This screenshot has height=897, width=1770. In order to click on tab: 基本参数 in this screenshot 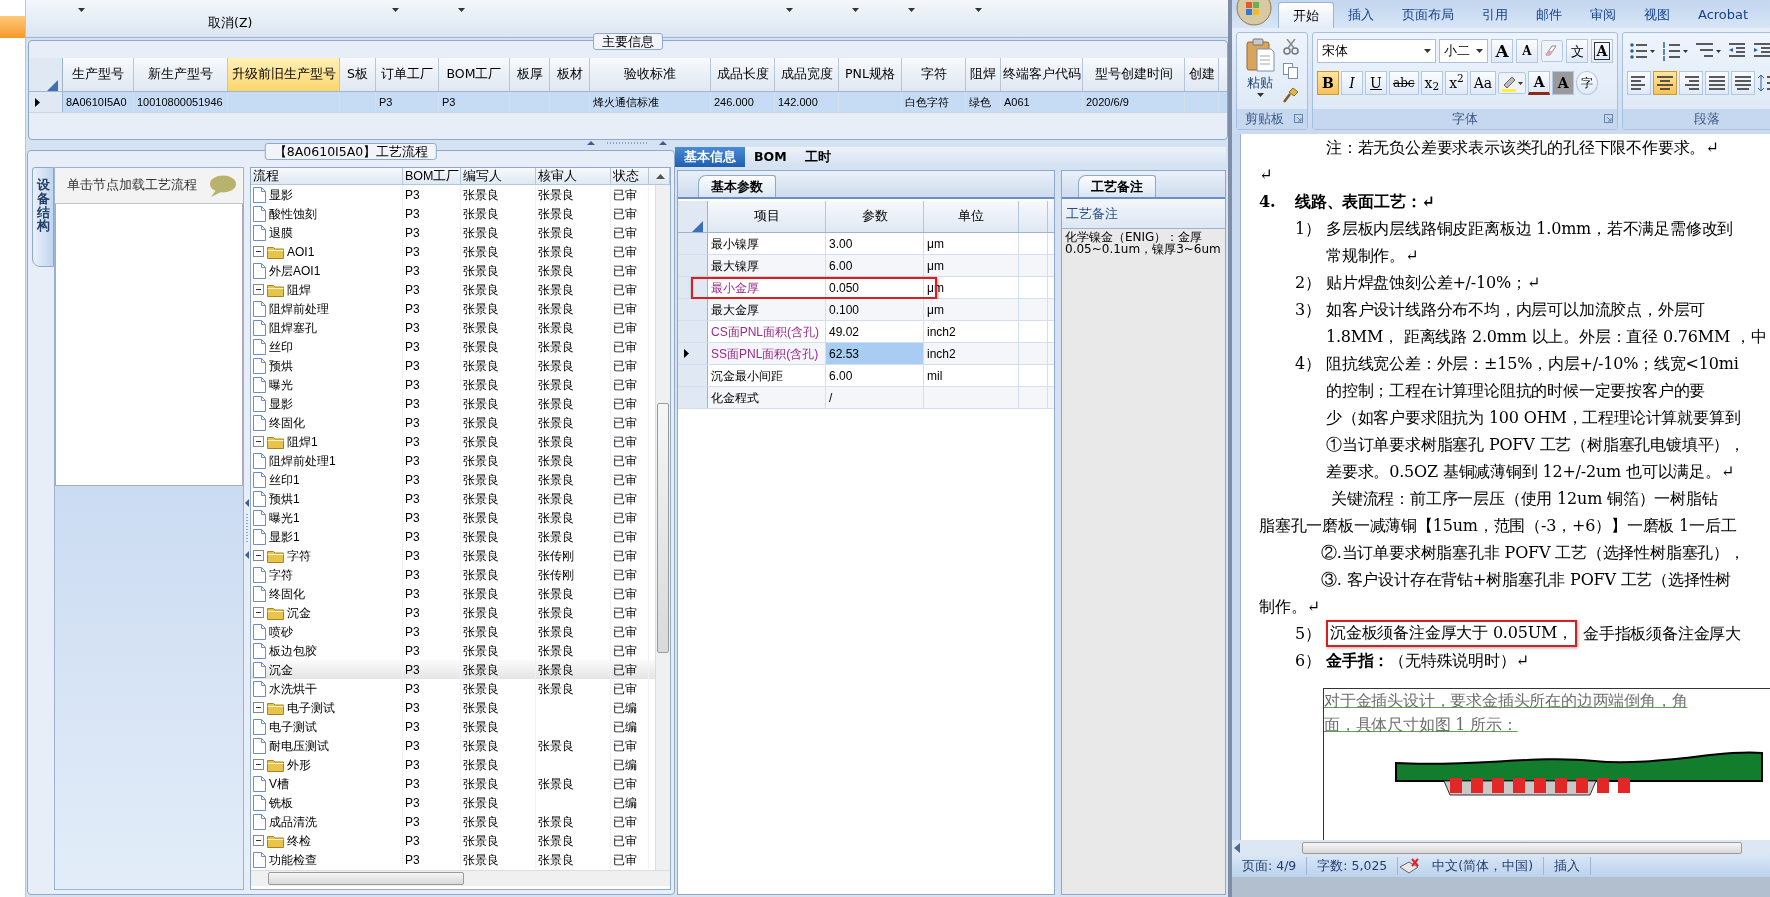, I will do `click(737, 185)`.